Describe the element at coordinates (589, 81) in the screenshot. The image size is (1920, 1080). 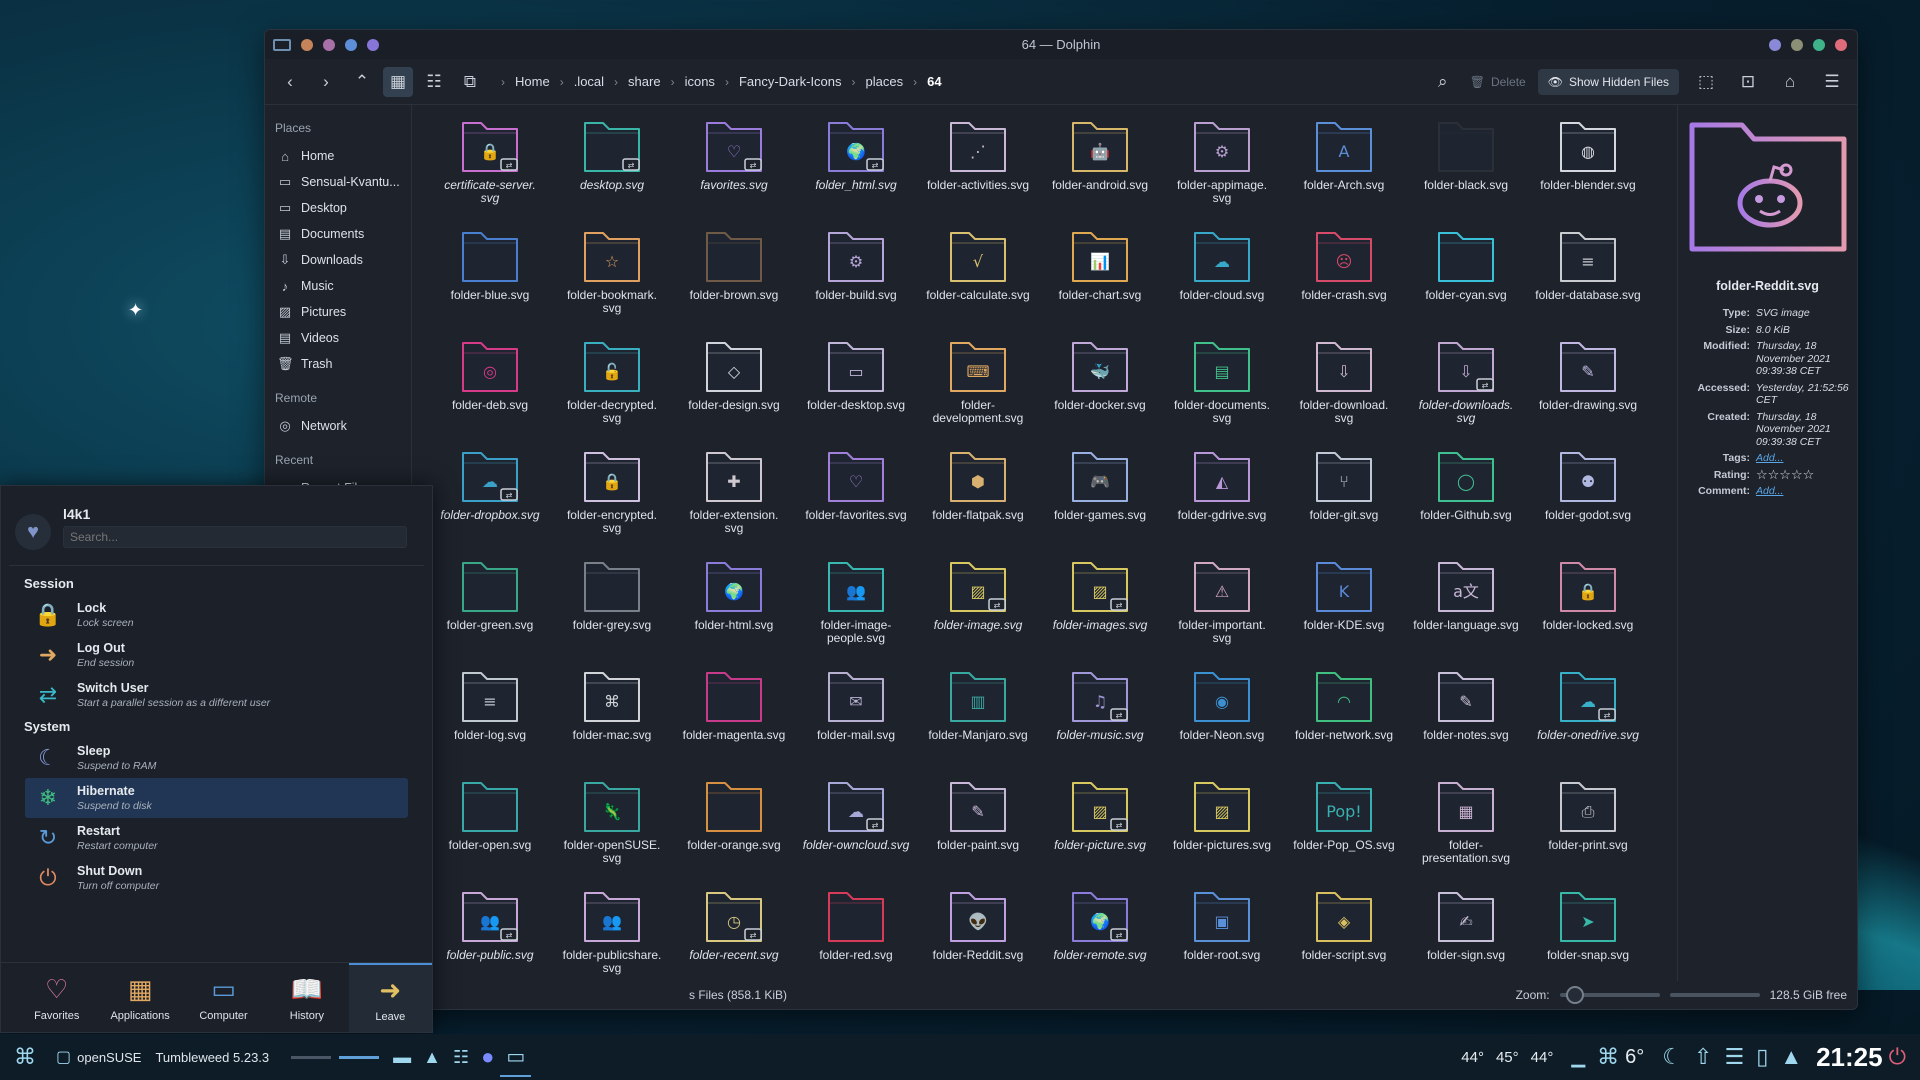
I see `breadcrumb-item: .local` at that location.